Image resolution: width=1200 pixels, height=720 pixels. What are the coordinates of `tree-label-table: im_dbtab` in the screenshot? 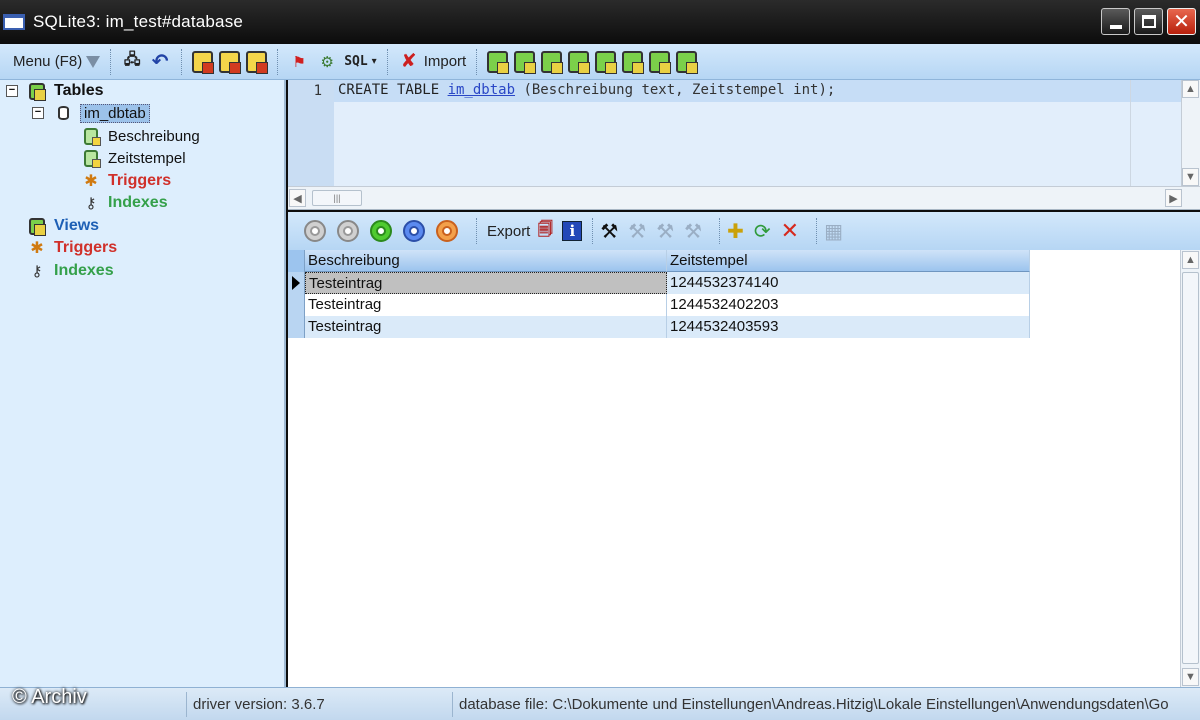 It's located at (115, 113).